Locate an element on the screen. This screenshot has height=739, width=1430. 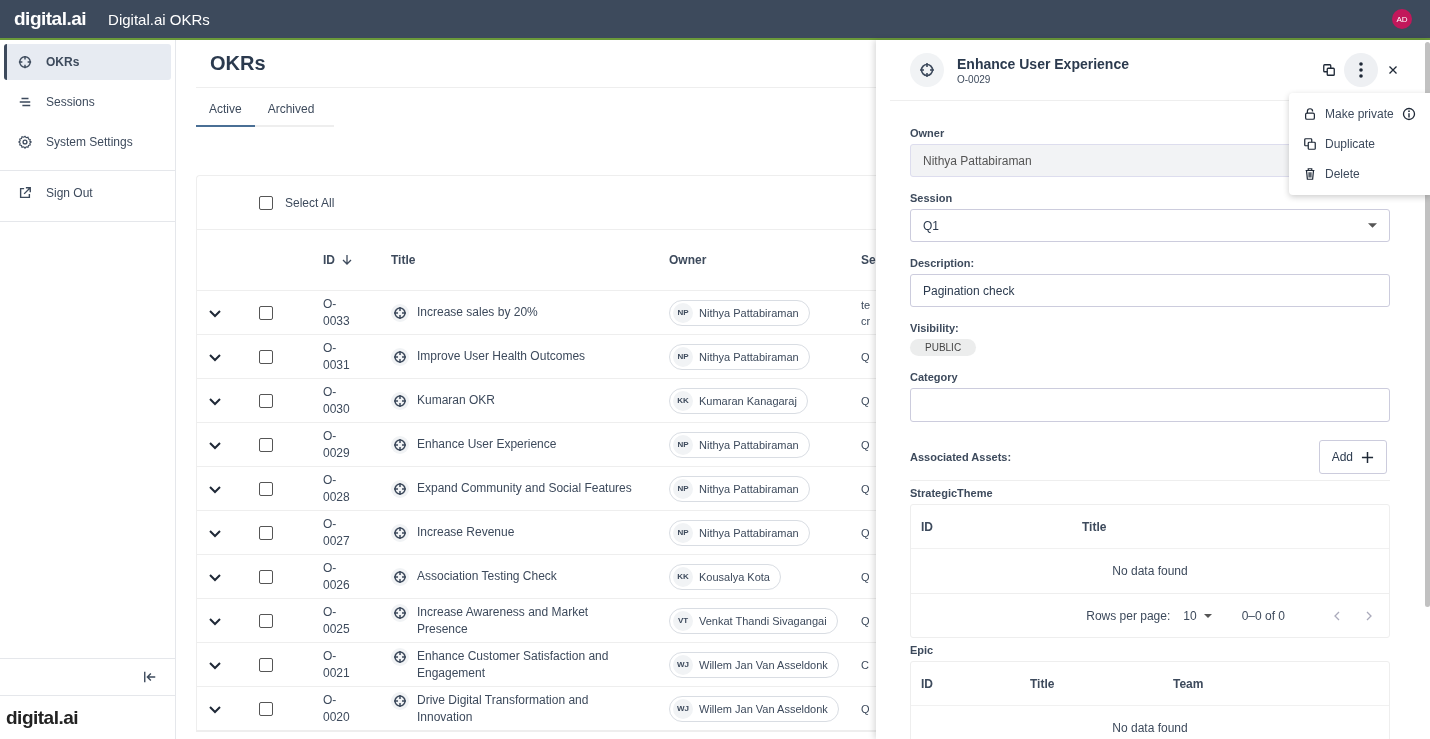
panel-title: Enhance User Experience is located at coordinates (1043, 63).